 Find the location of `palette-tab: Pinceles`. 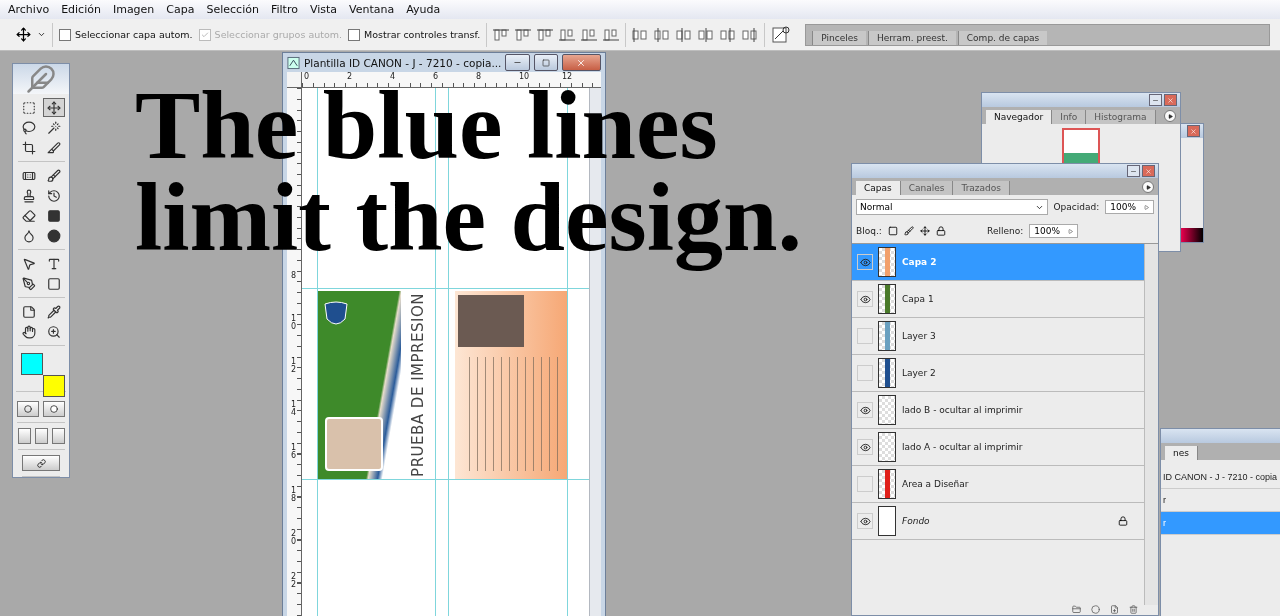

palette-tab: Pinceles is located at coordinates (839, 37).